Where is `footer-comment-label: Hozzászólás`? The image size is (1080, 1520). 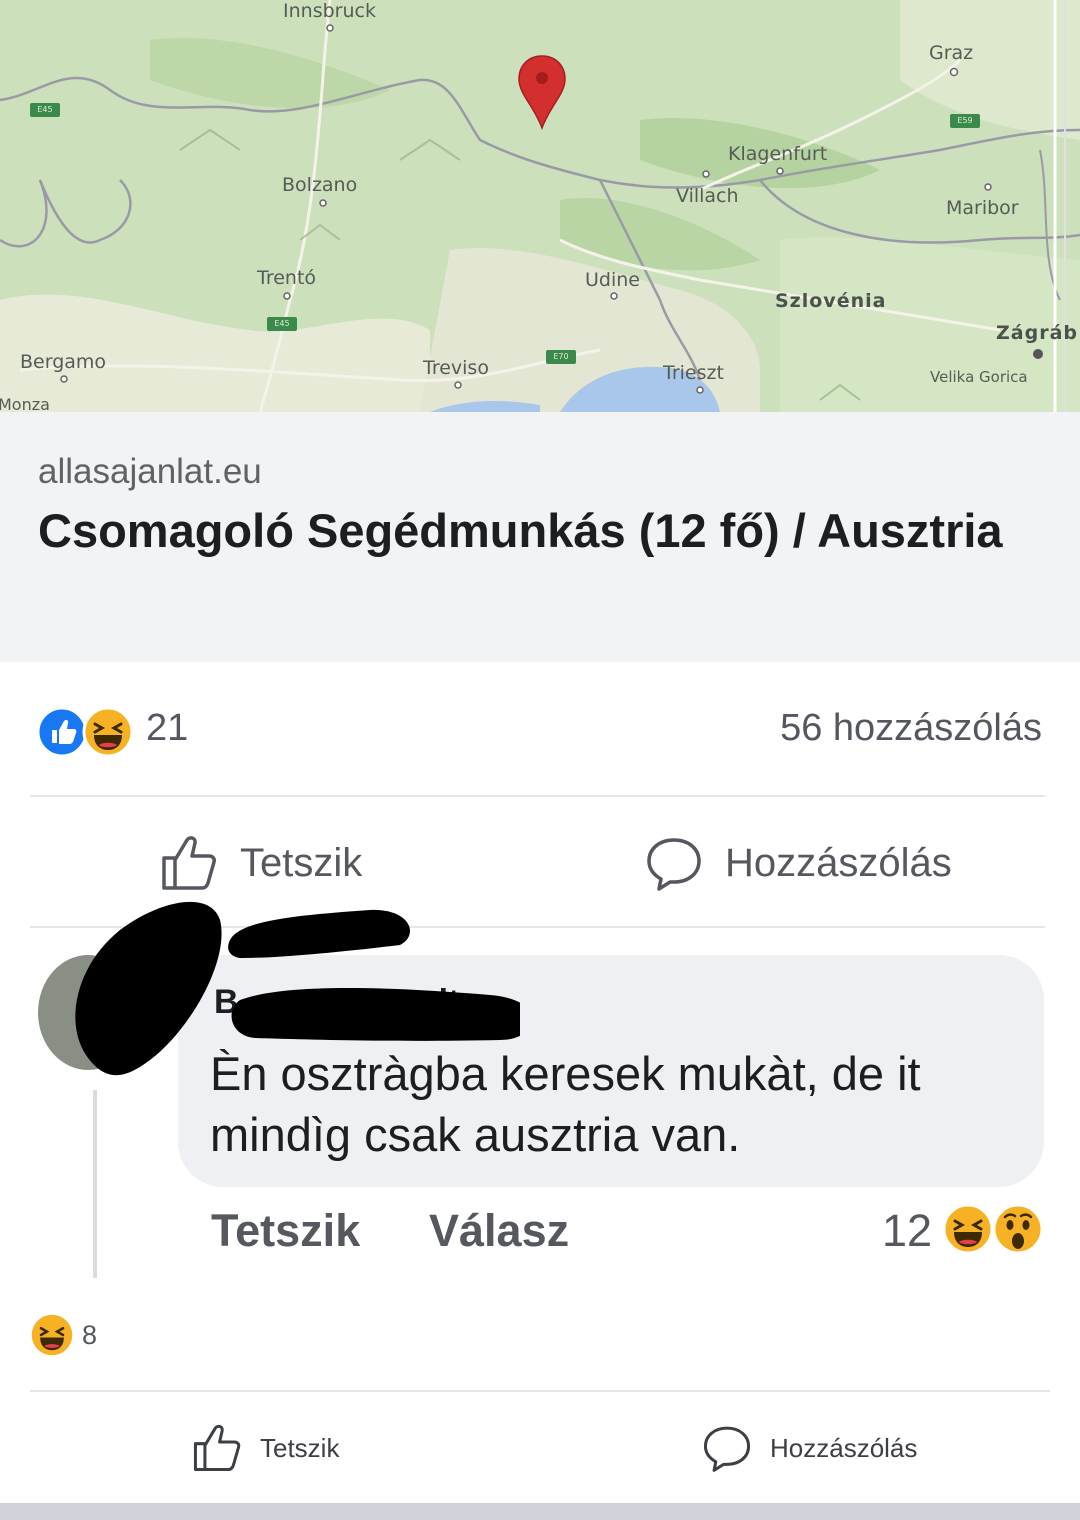
footer-comment-label: Hozzászólás is located at coordinates (844, 1447).